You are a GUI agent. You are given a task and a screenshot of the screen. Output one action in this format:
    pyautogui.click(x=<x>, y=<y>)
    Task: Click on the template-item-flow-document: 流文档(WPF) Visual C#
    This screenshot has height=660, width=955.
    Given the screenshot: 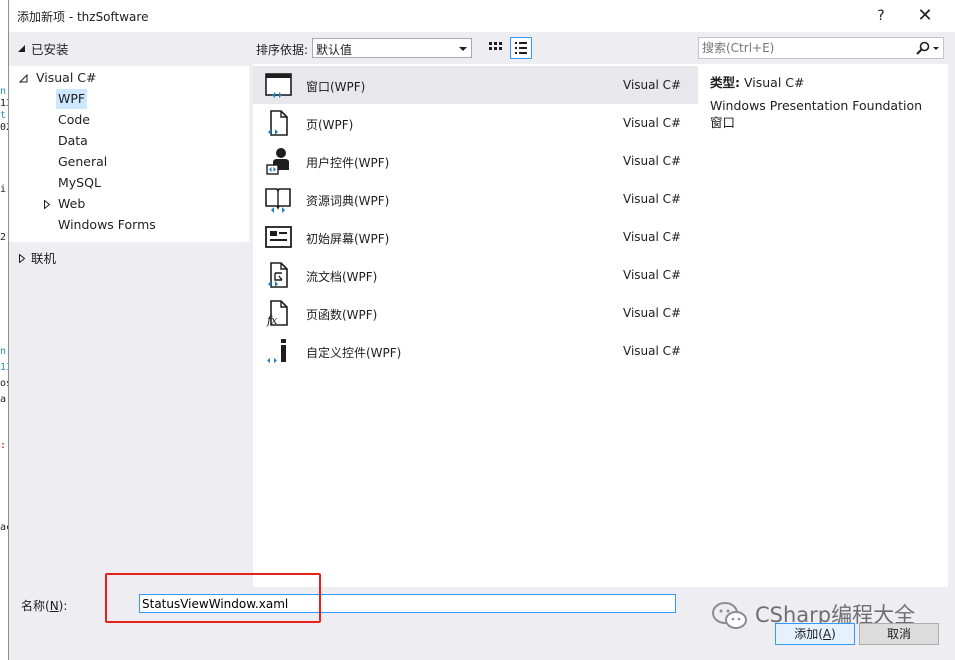 What is the action you would take?
    pyautogui.click(x=475, y=275)
    